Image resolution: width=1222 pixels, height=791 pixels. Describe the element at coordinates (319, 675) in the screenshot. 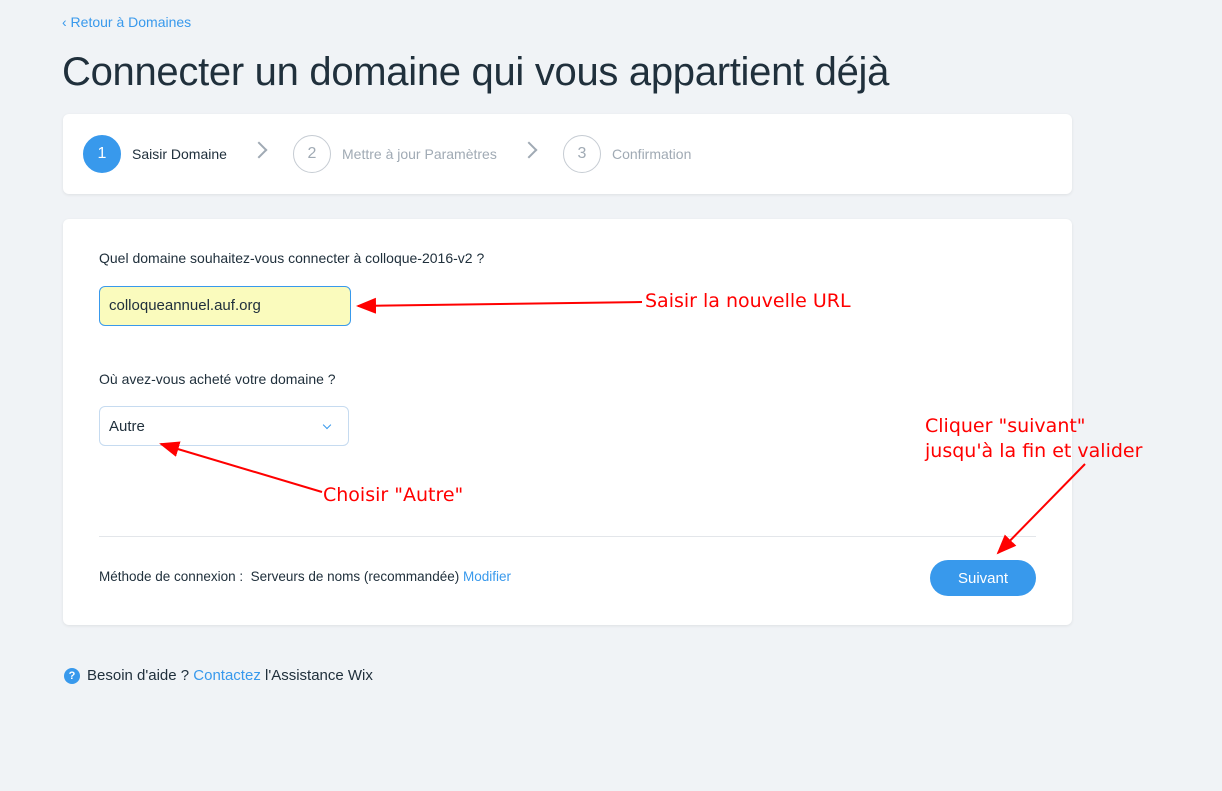

I see `help-suffix: l'Assistance Wix` at that location.